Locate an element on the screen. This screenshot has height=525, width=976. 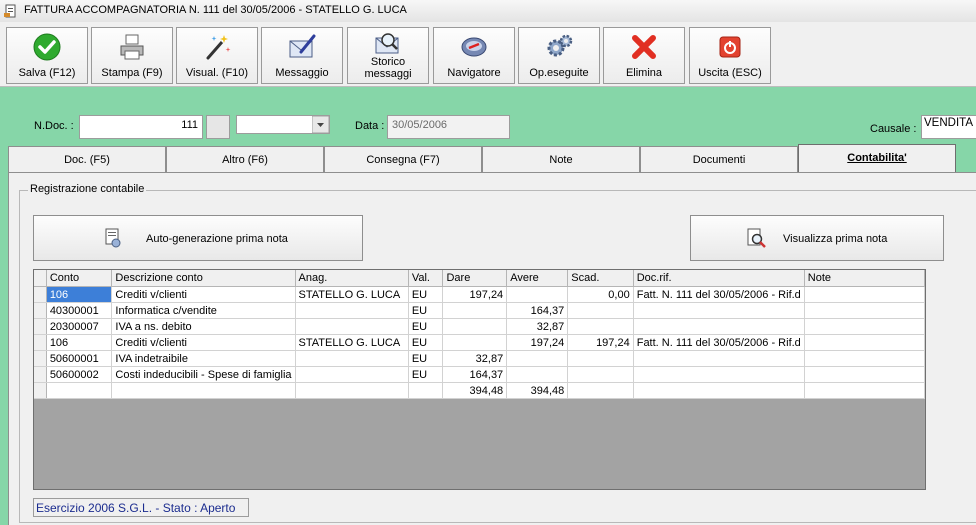
operations-done-button: Op.eseguite is located at coordinates (559, 55).